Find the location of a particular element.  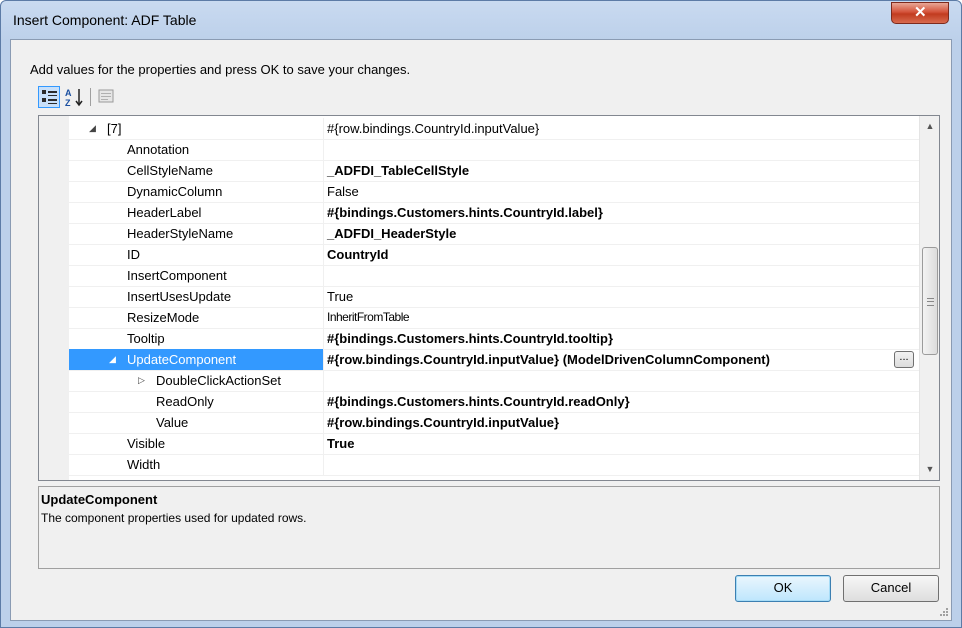

window-title: Insert Component: ADF Table is located at coordinates (105, 20).